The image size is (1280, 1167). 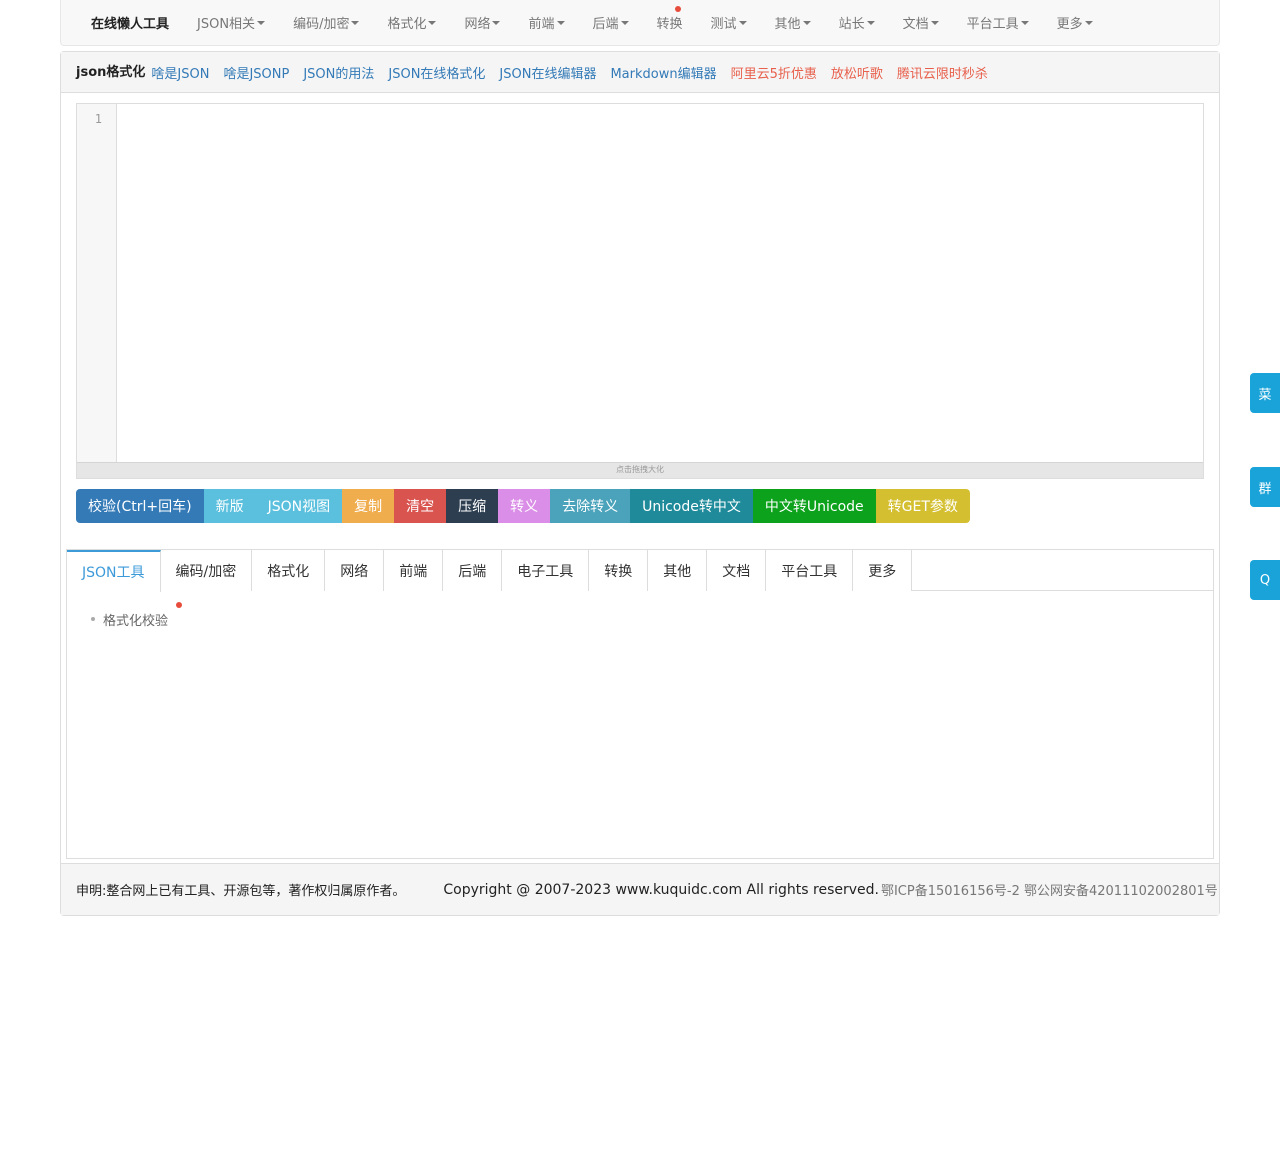 I want to click on compress-button: 压缩, so click(x=472, y=506).